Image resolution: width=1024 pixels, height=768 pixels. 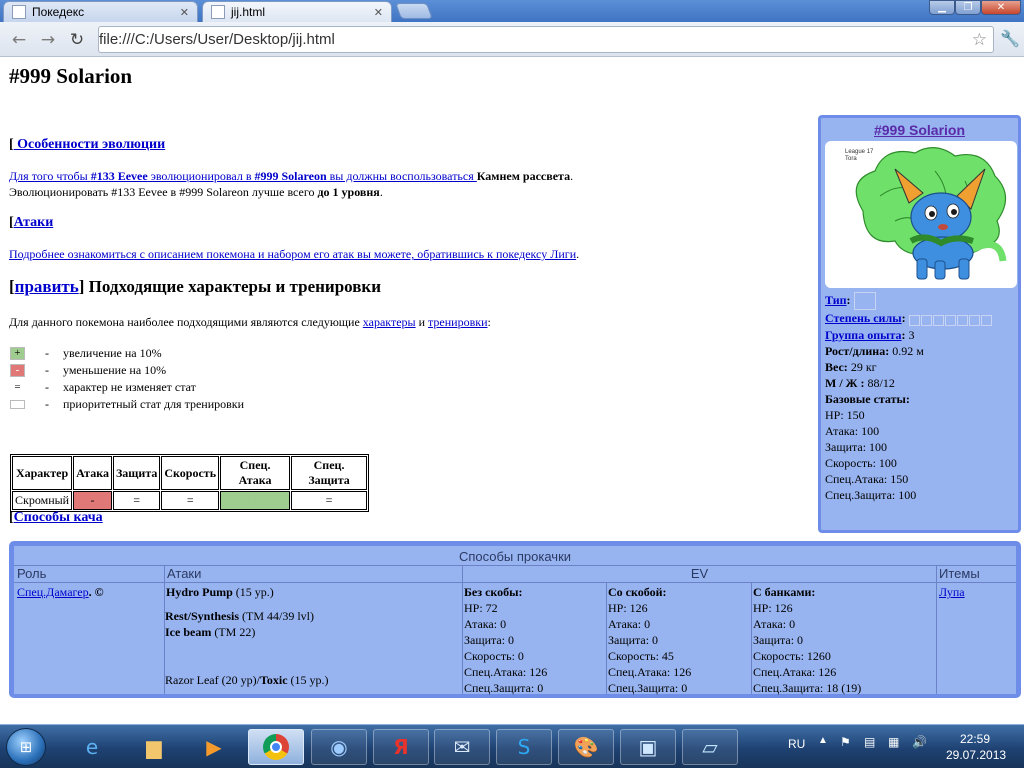 What do you see at coordinates (17, 370) in the screenshot?
I see `legend-swatch: -` at bounding box center [17, 370].